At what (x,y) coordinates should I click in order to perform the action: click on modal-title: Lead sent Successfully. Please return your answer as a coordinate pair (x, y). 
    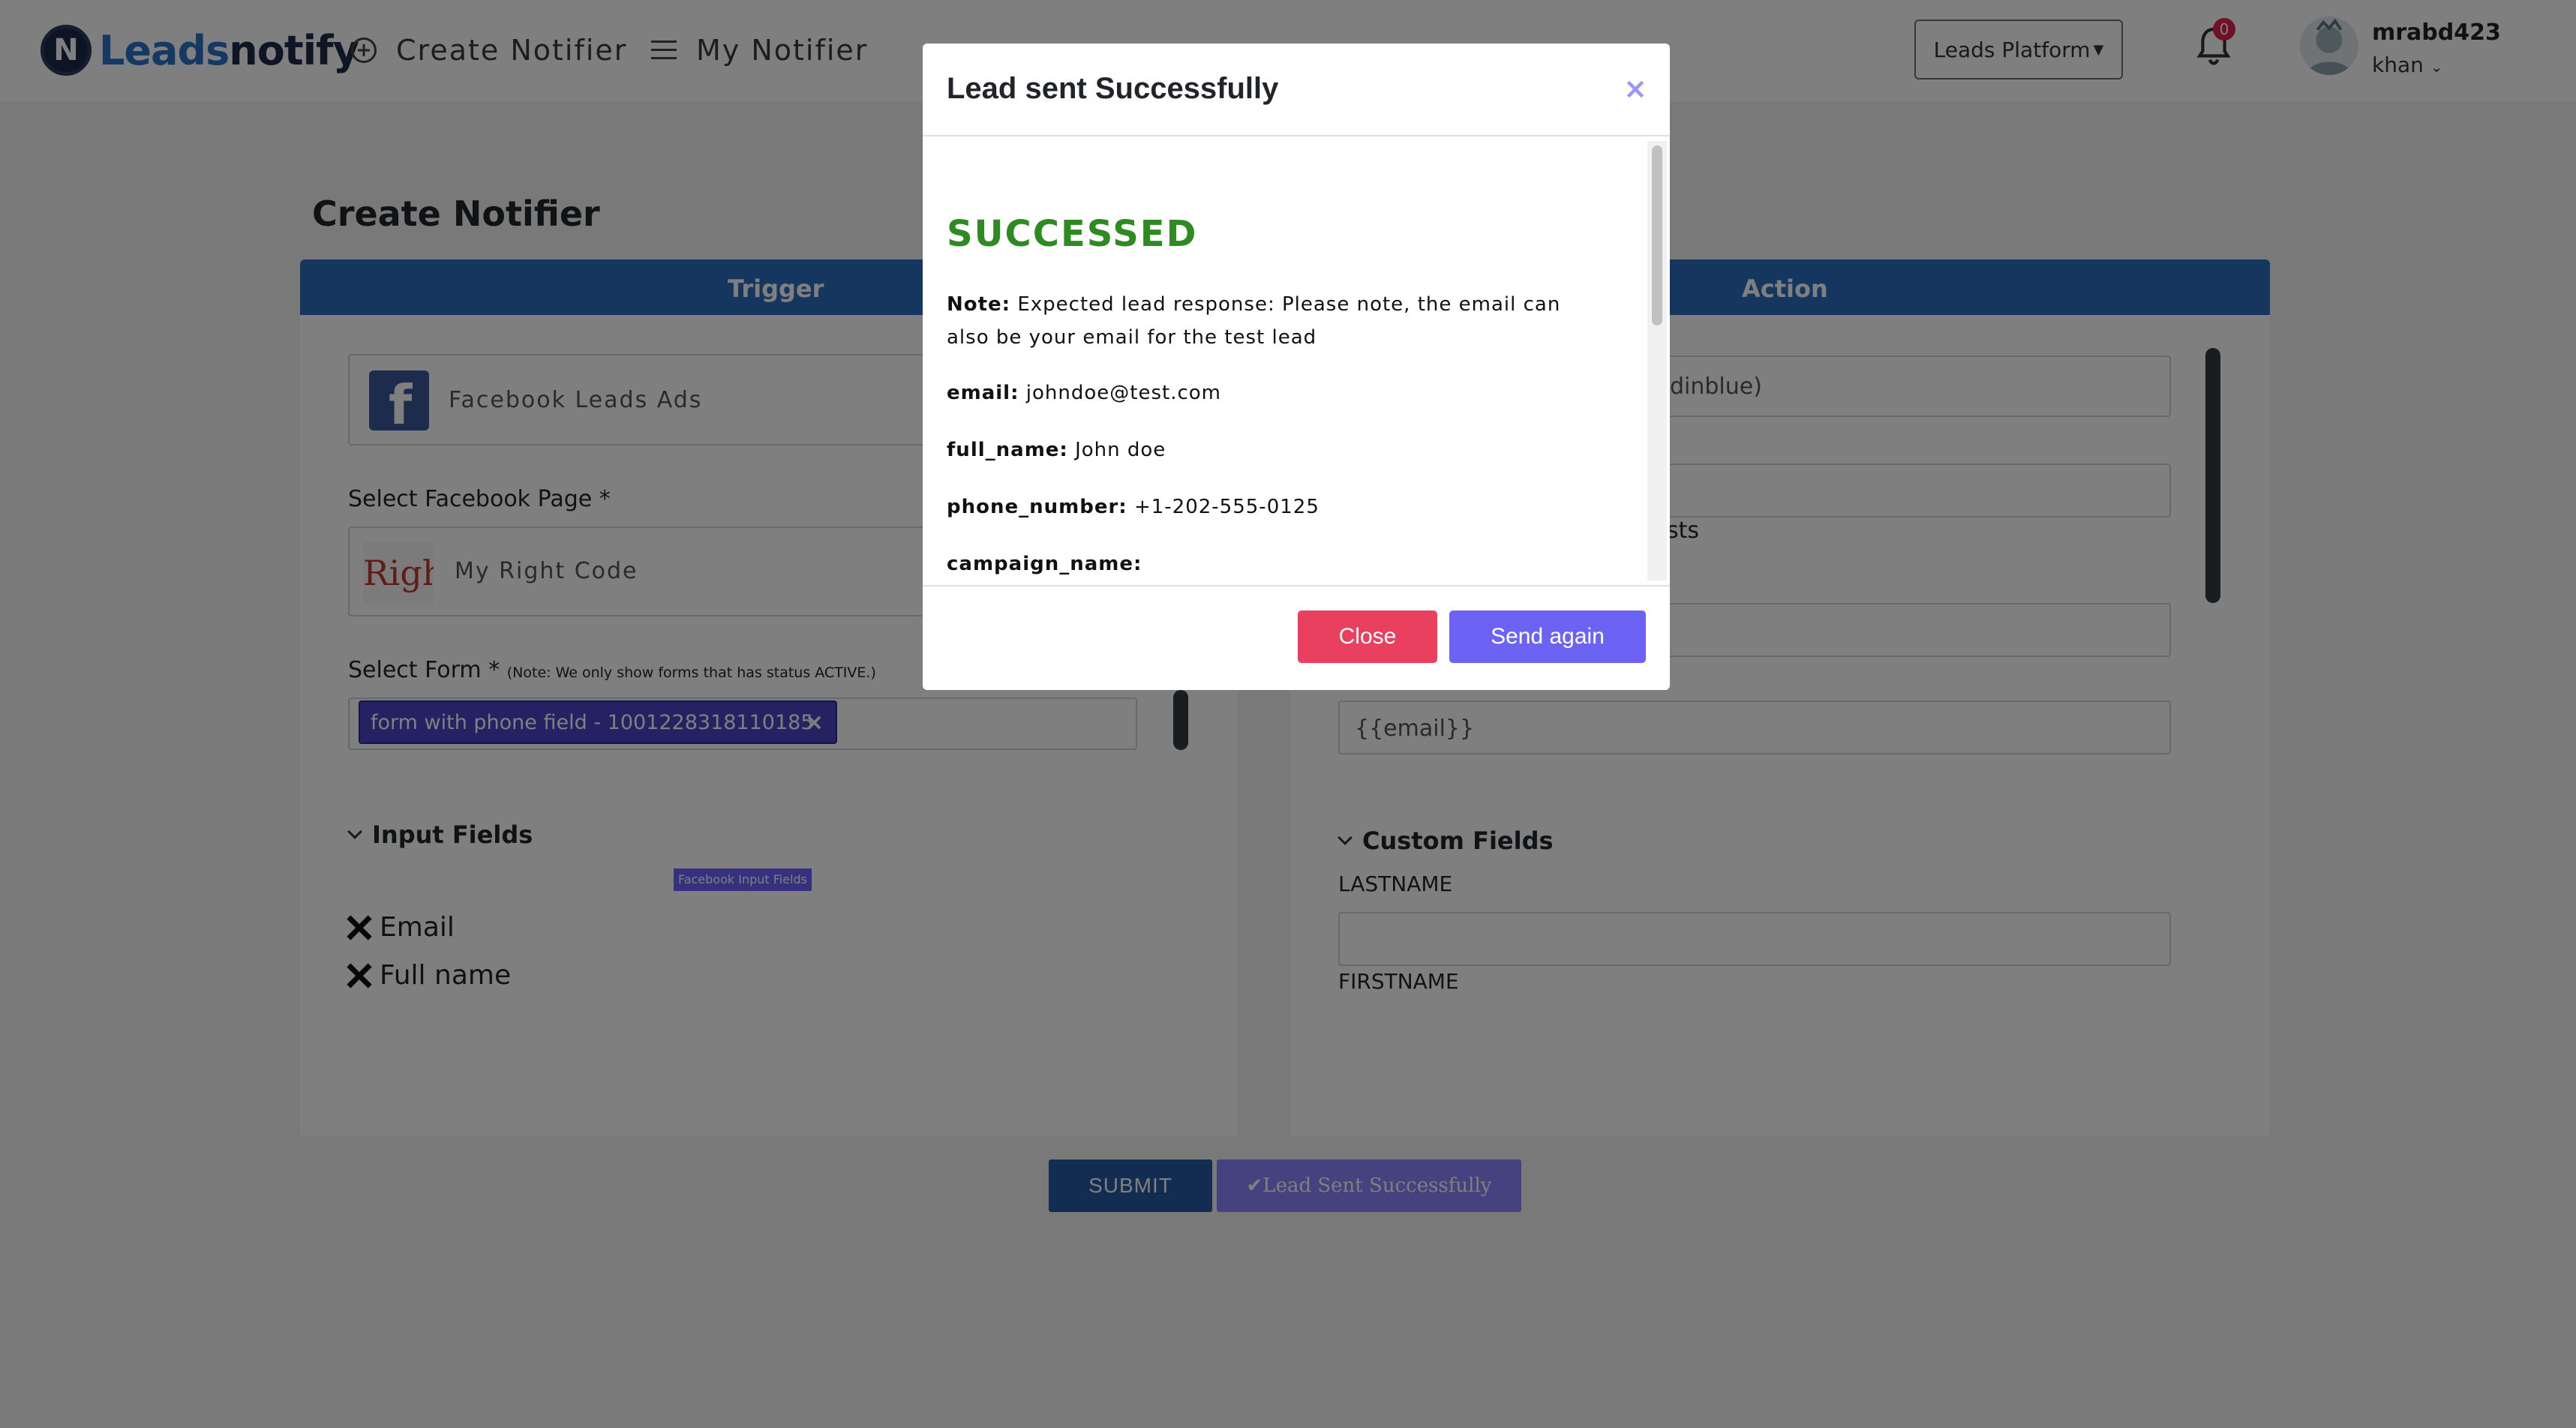
    Looking at the image, I should click on (1113, 88).